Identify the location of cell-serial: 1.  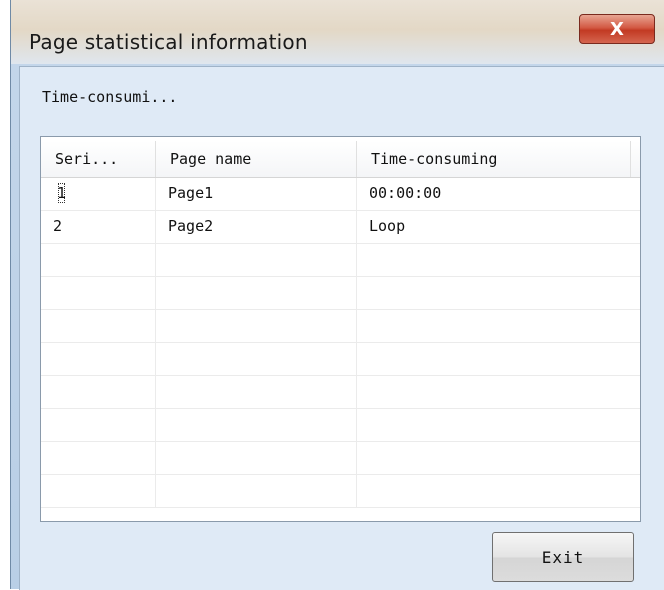
(98, 194).